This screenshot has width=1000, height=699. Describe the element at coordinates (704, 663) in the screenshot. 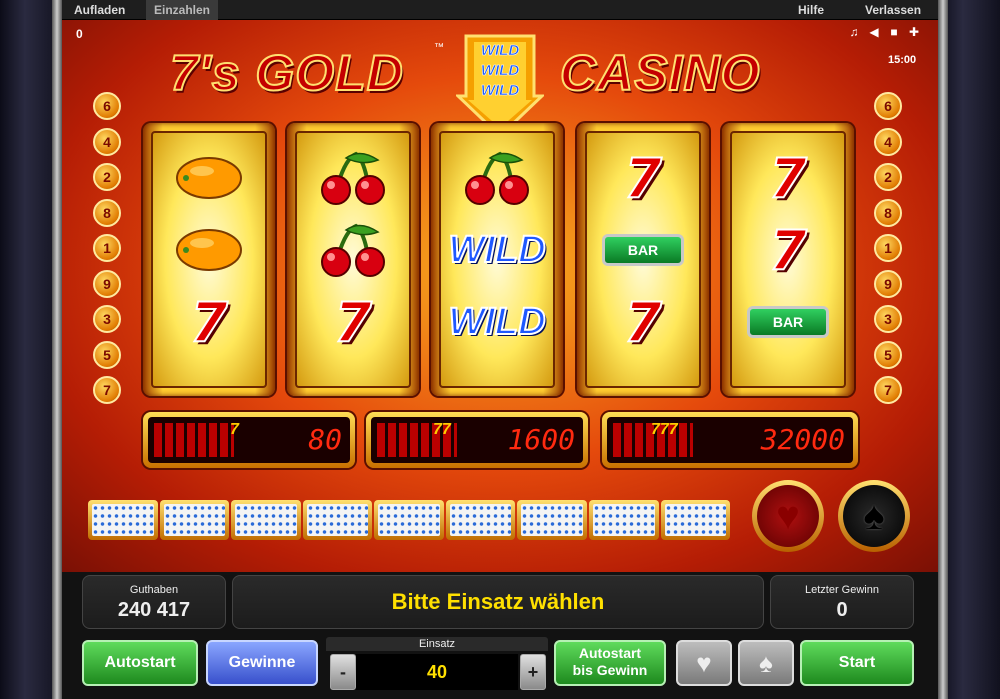

I see `gamble-red-button: ♥` at that location.